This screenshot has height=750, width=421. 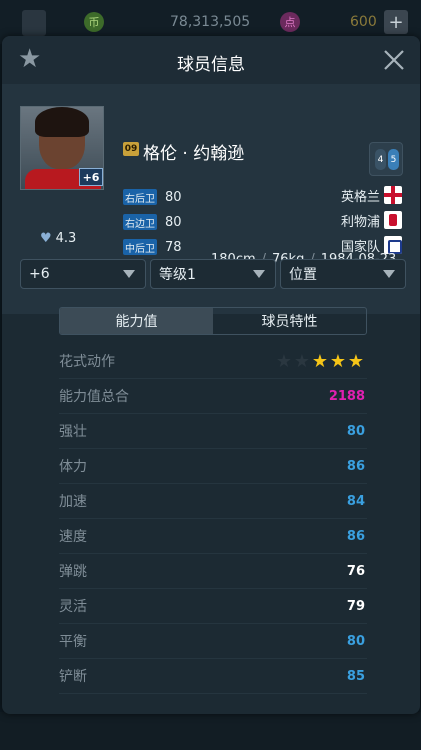 I want to click on modal-header: ★ 球员信息, so click(x=211, y=60).